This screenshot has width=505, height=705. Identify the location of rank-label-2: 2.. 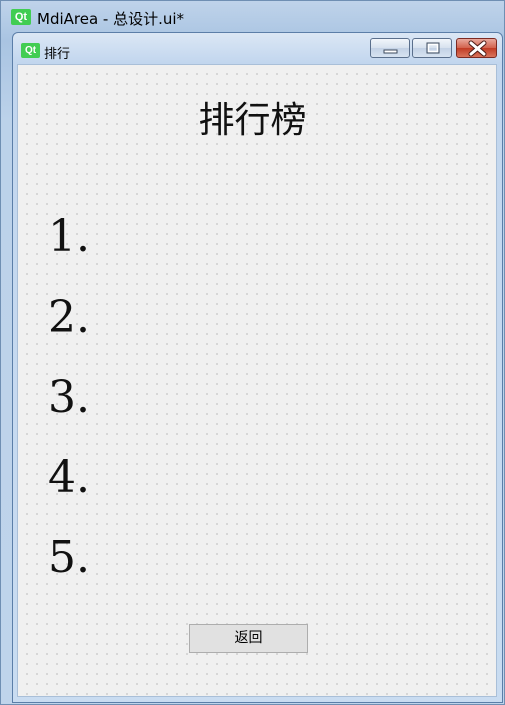
(69, 317).